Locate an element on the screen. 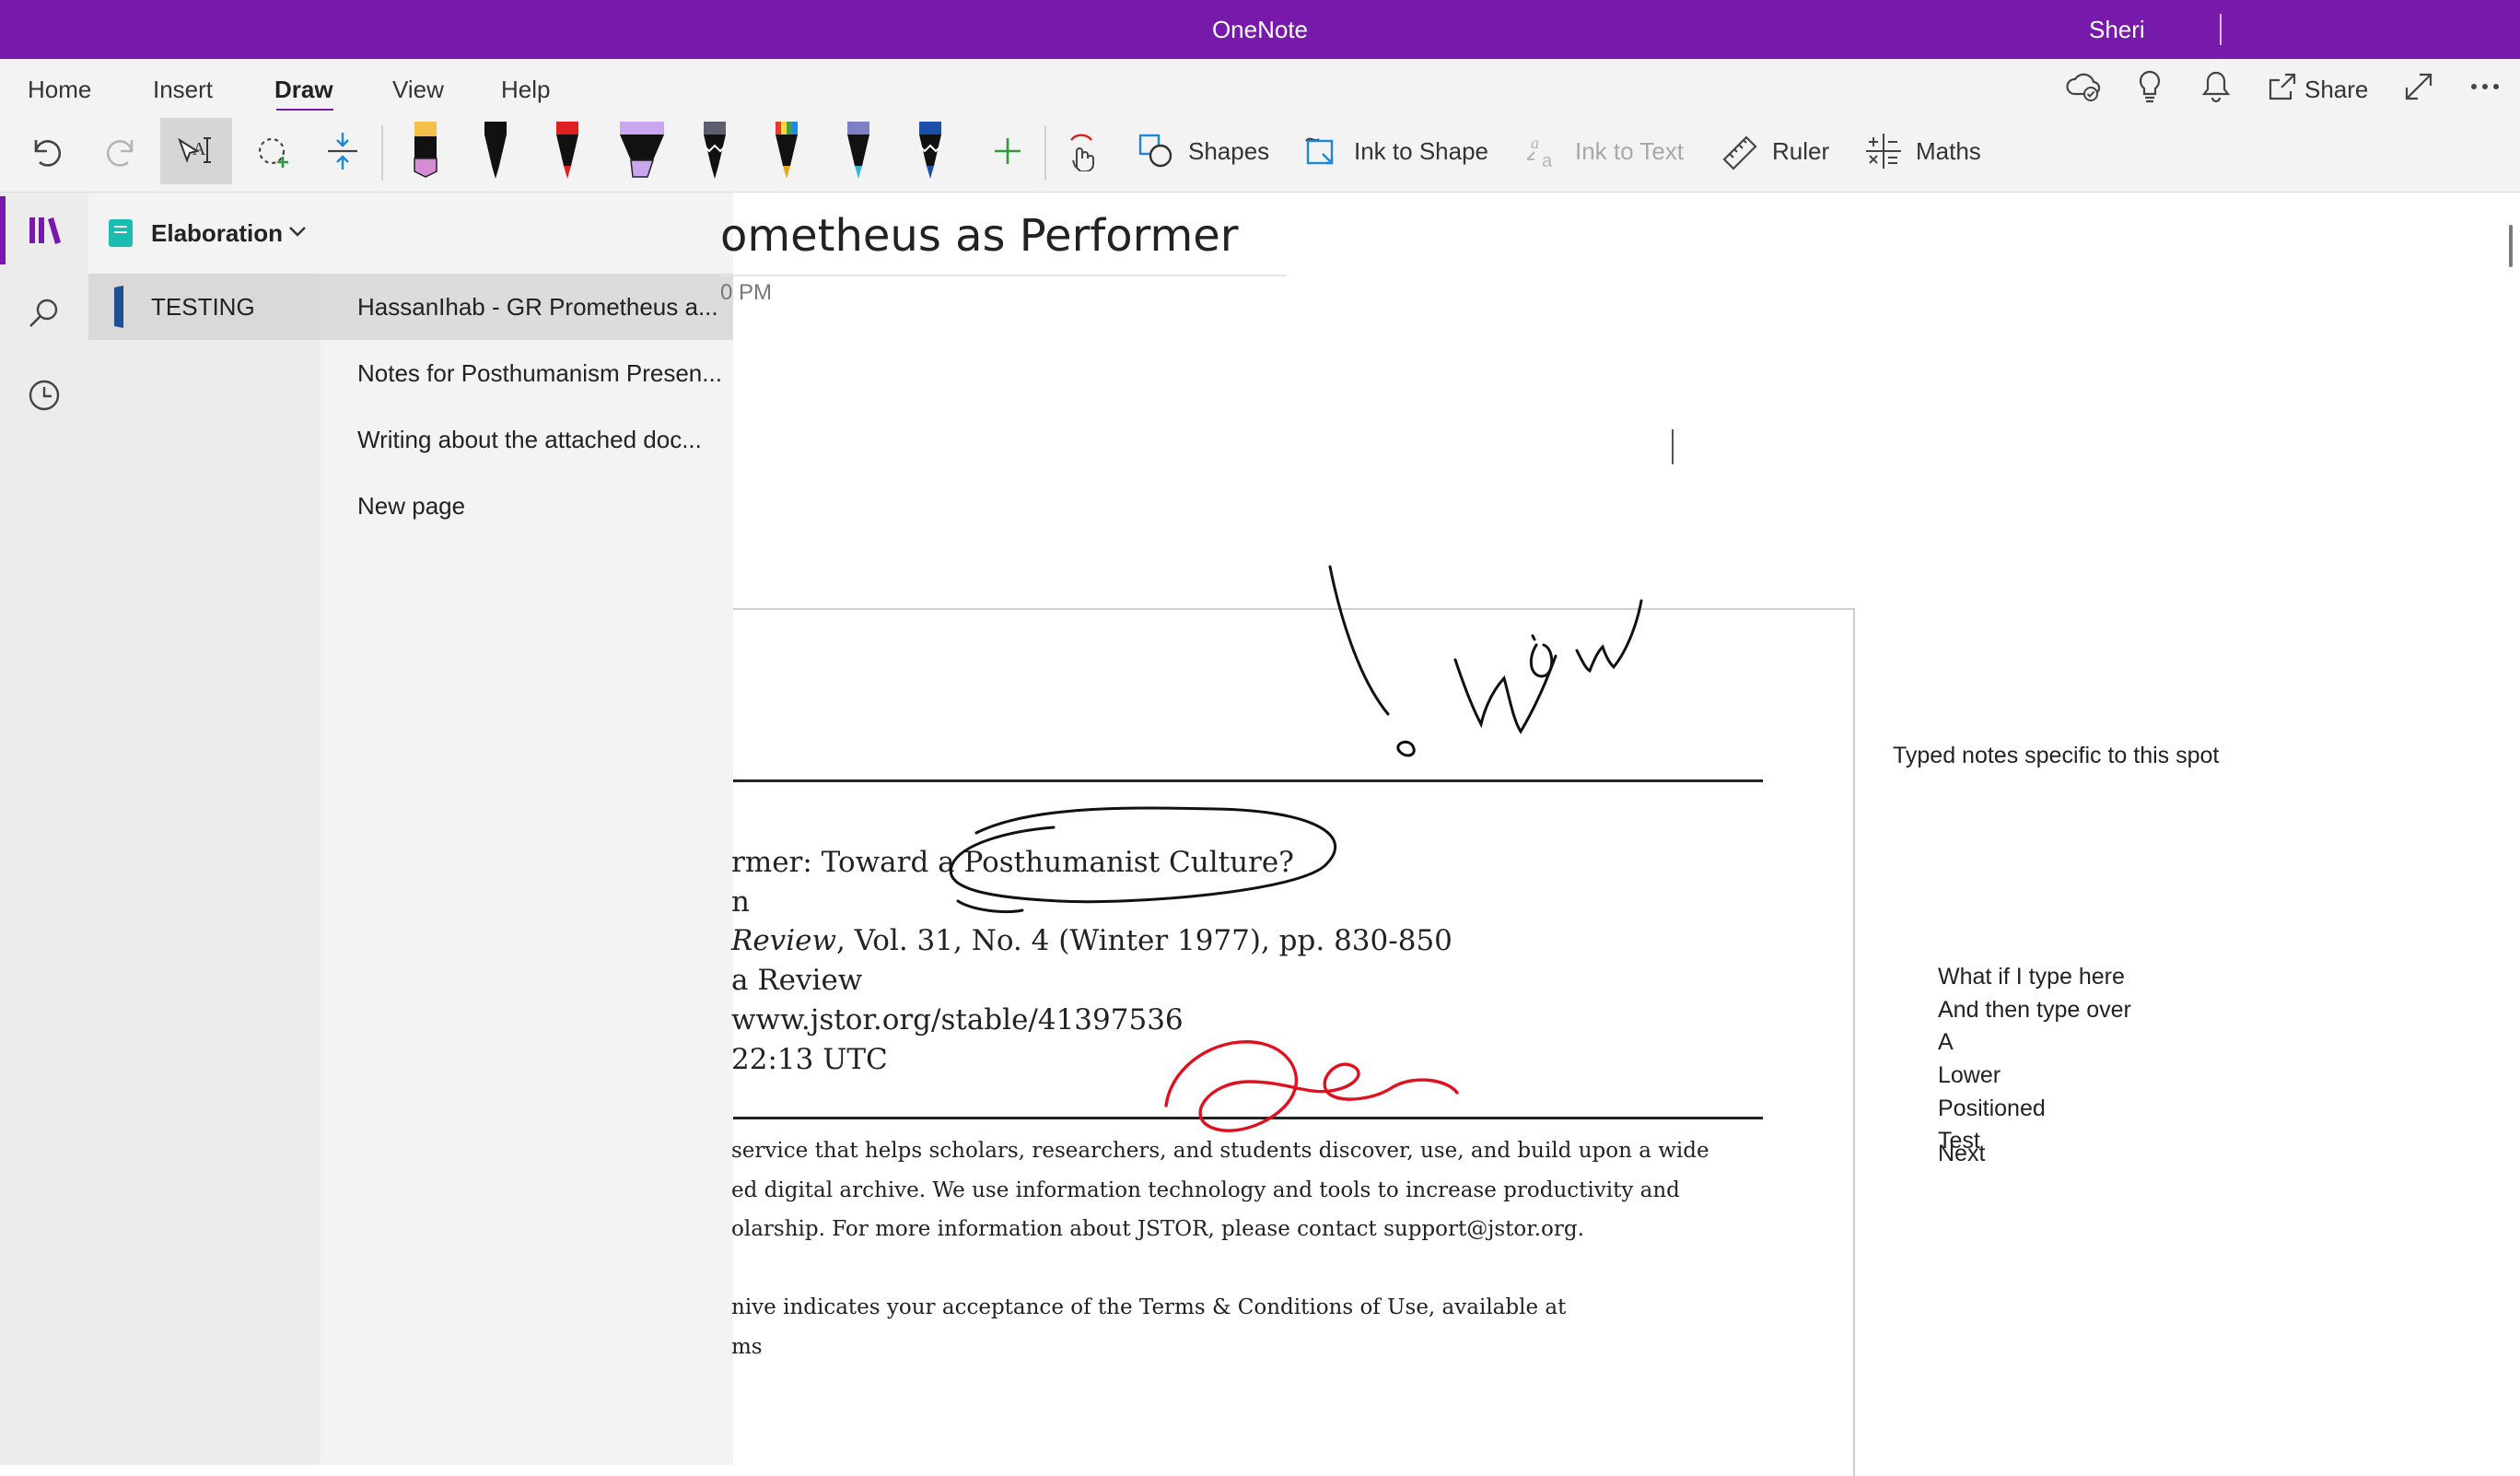 The height and width of the screenshot is (1476, 2520). redo-icon is located at coordinates (120, 154).